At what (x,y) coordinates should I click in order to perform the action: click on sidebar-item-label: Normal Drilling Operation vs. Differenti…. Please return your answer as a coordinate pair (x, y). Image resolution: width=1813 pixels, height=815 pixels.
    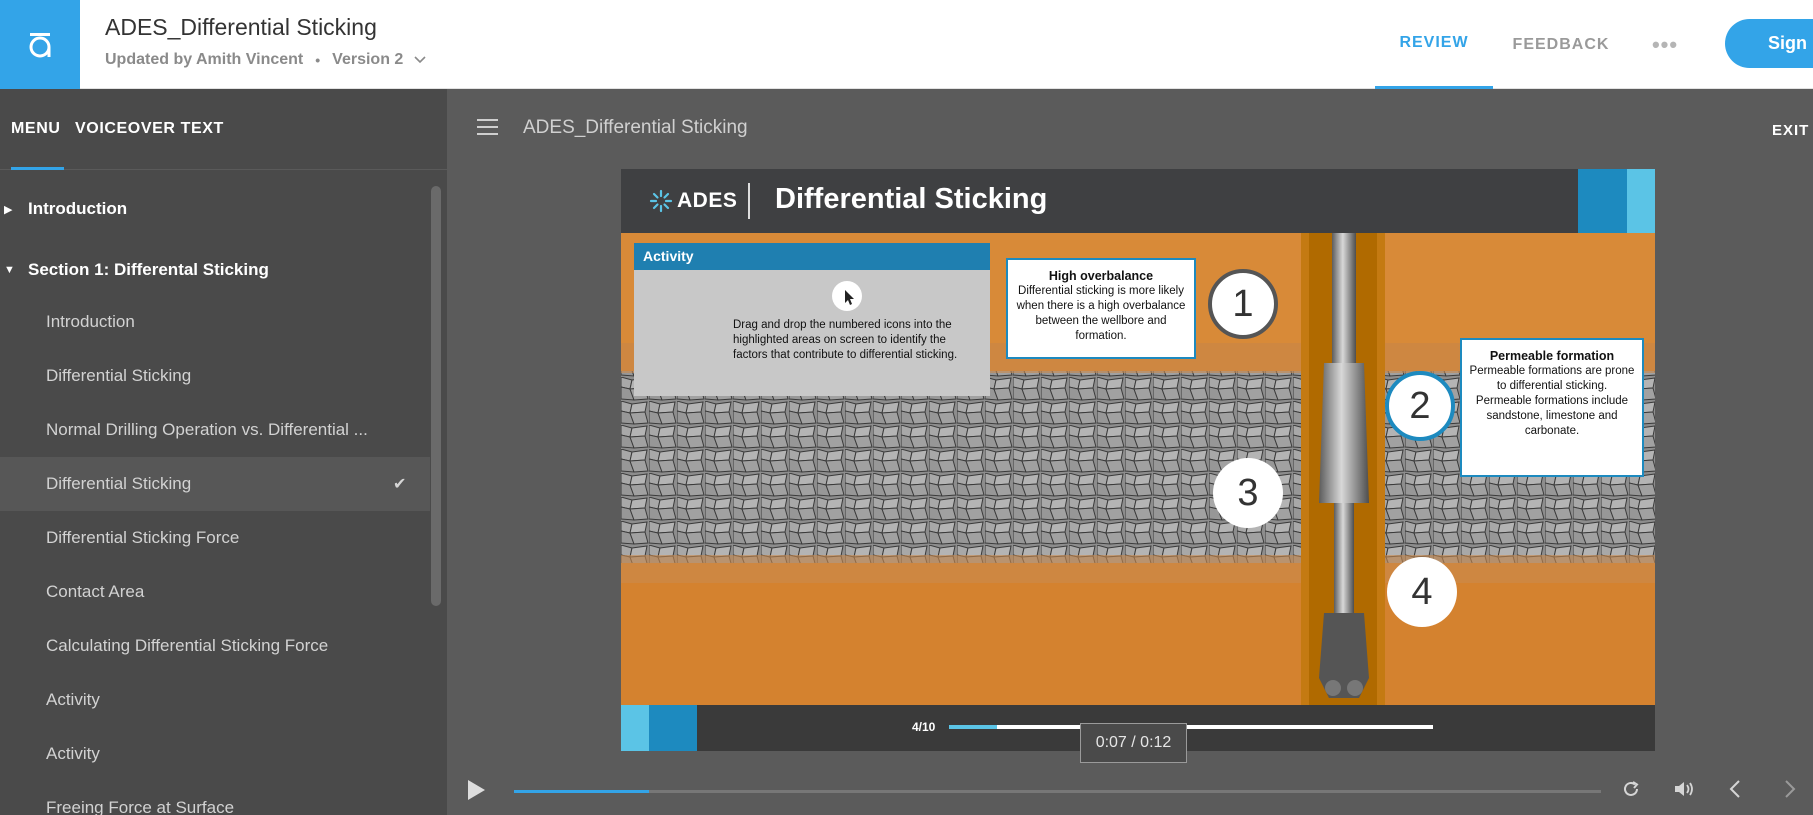
    Looking at the image, I should click on (207, 429).